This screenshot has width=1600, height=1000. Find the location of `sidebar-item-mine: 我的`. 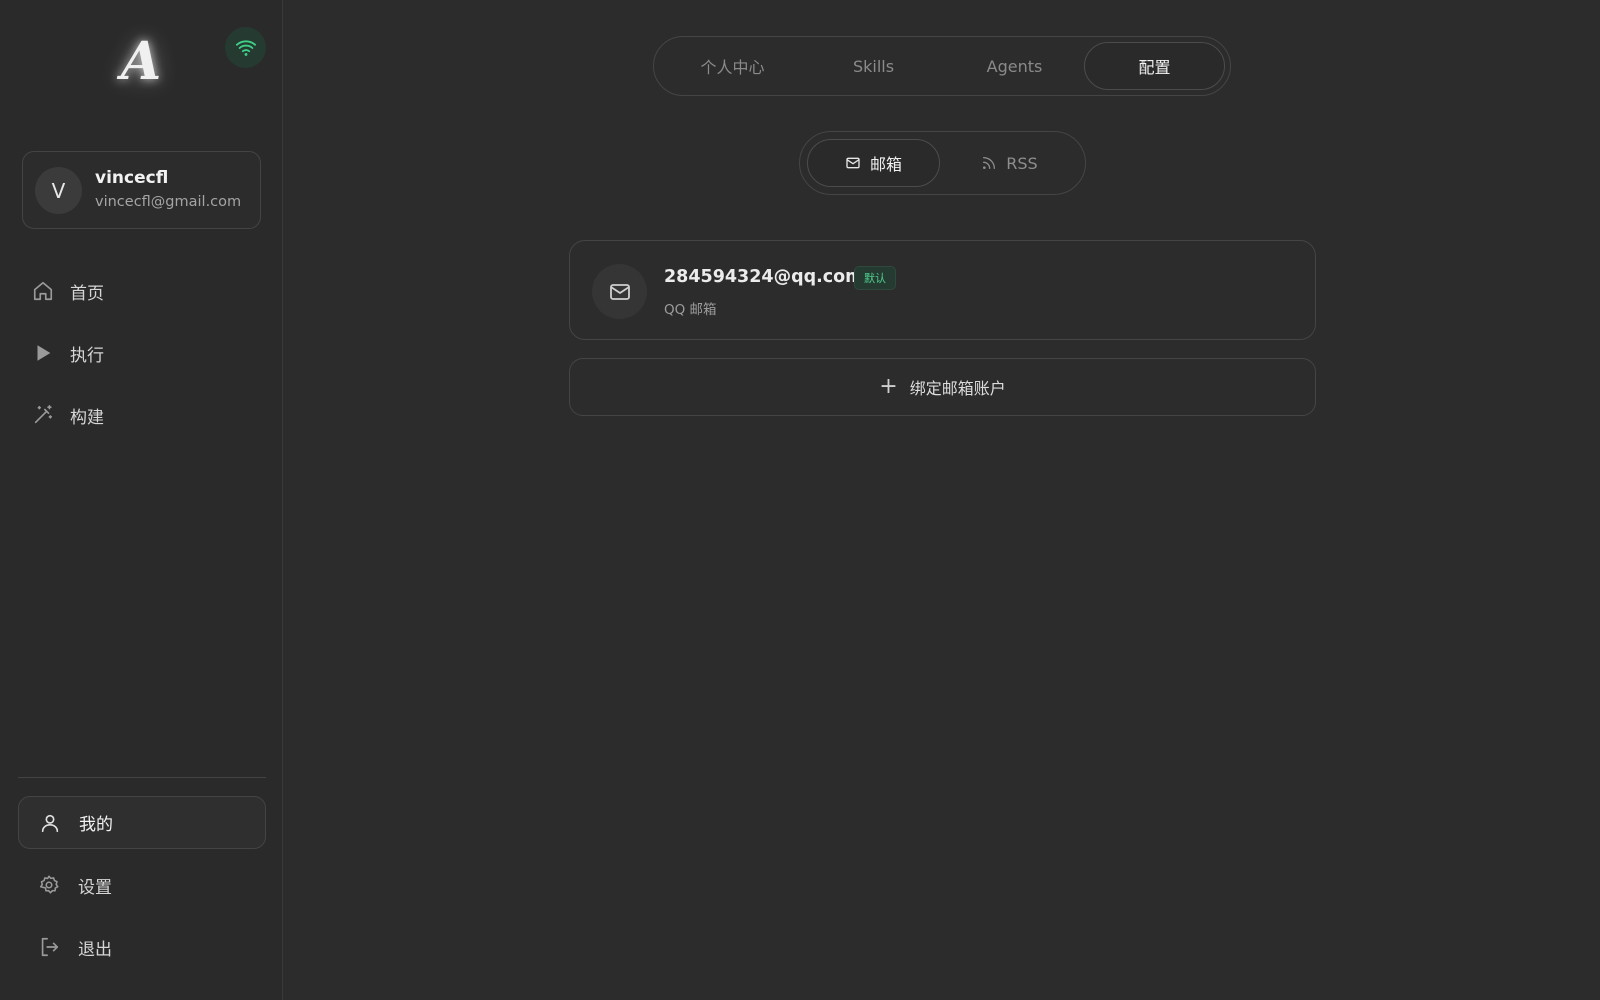

sidebar-item-mine: 我的 is located at coordinates (142, 822).